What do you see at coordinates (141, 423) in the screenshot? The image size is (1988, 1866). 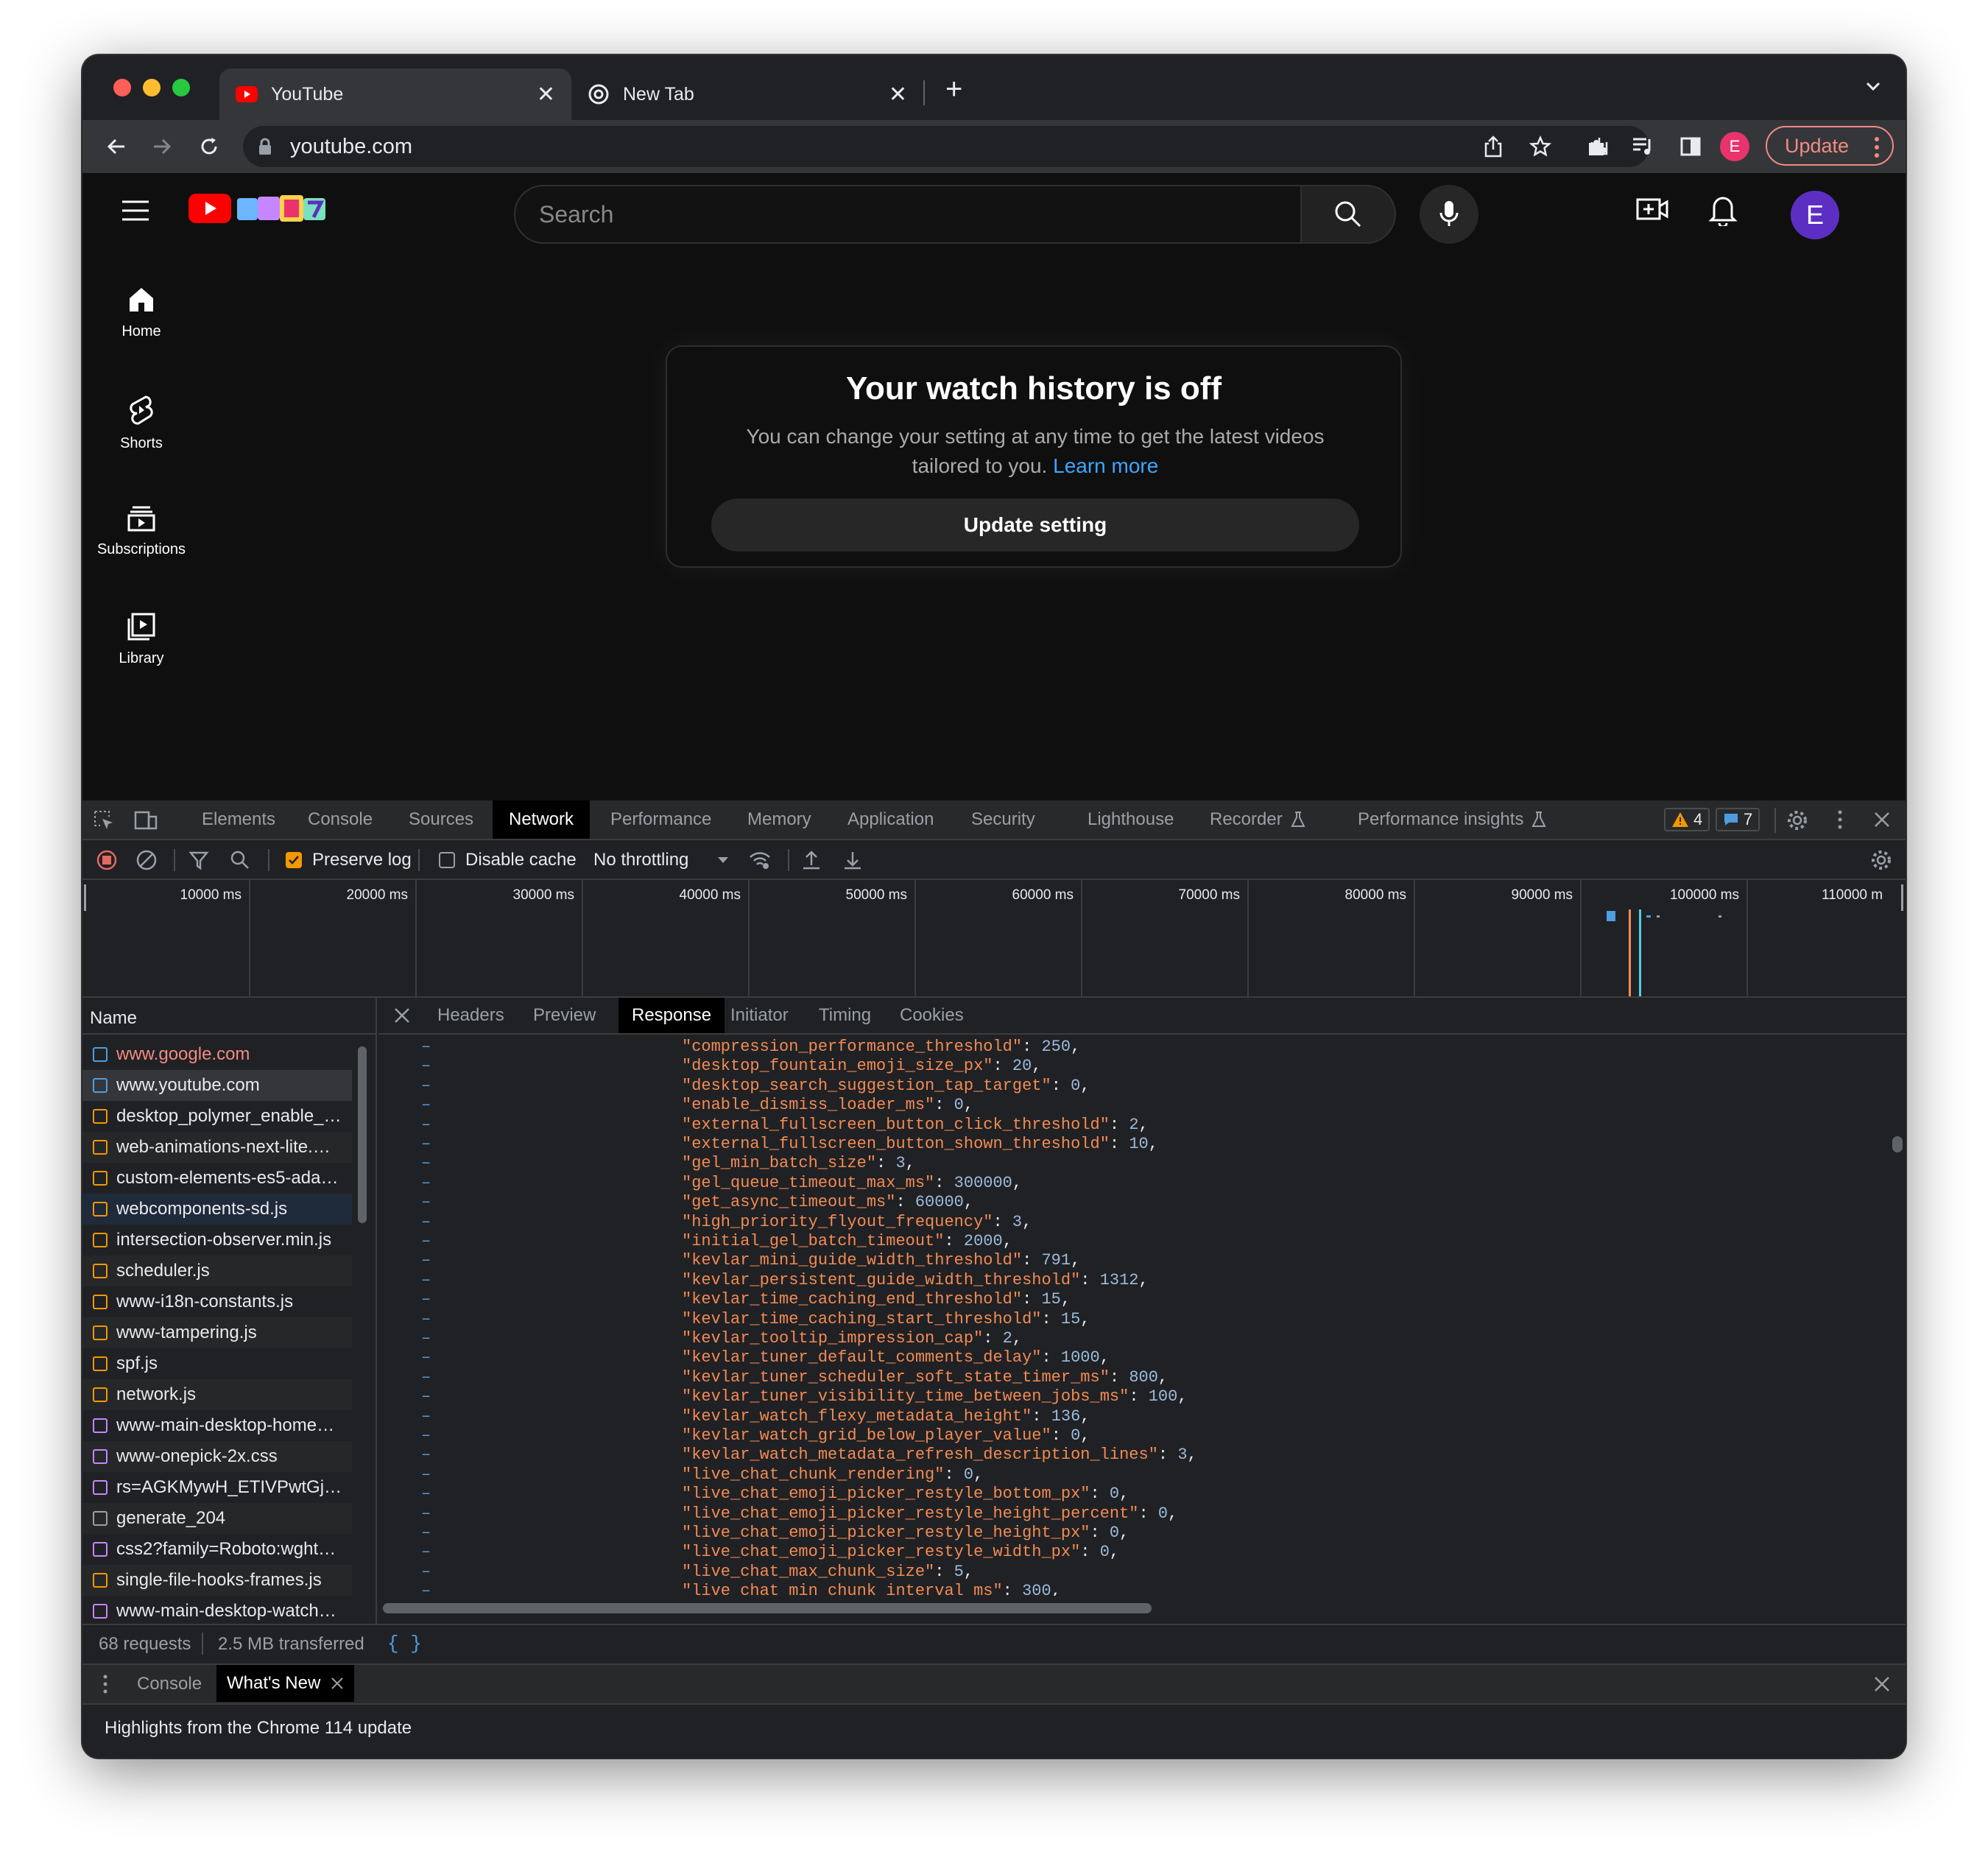 I see `guide-item-shorts: Shorts` at bounding box center [141, 423].